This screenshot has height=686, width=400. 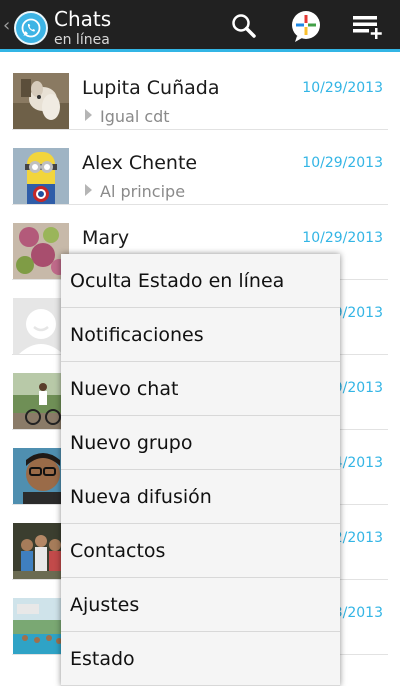 What do you see at coordinates (140, 163) in the screenshot?
I see `contact-name: Alex Chente` at bounding box center [140, 163].